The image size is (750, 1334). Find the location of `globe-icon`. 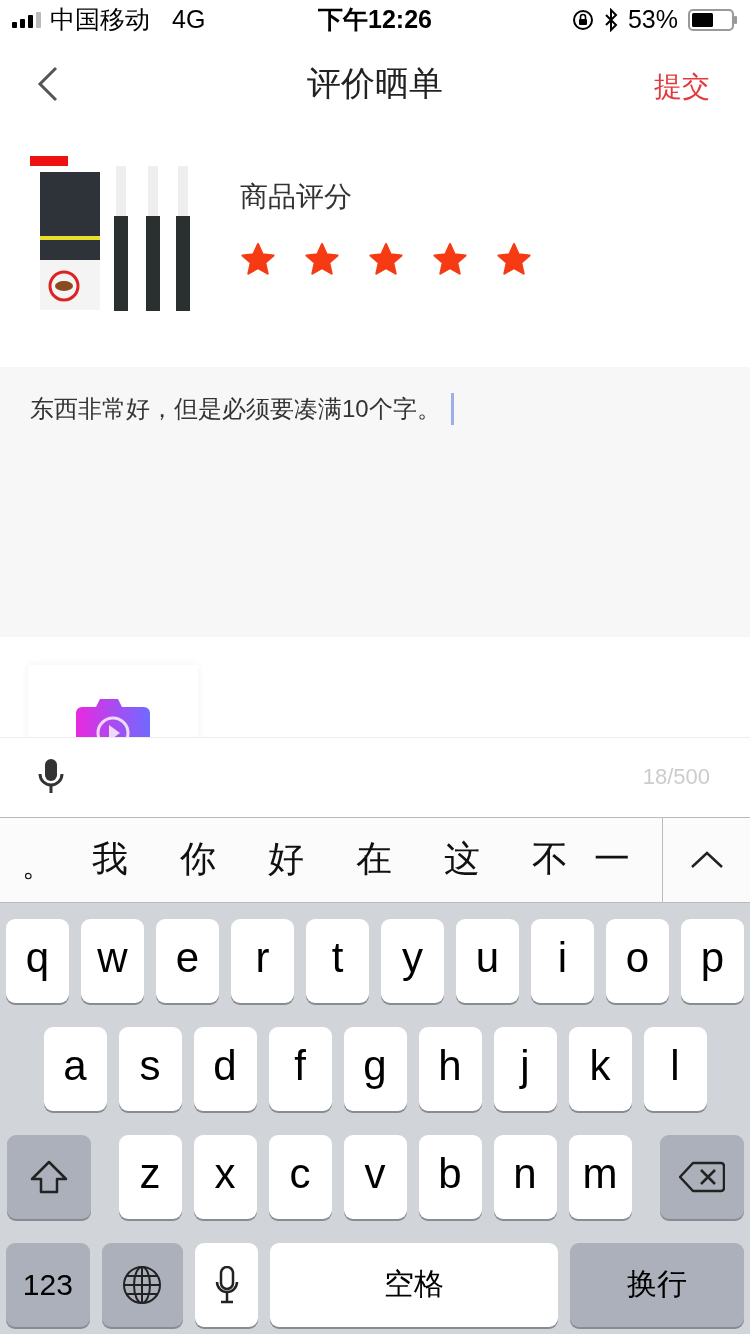

globe-icon is located at coordinates (142, 1284).